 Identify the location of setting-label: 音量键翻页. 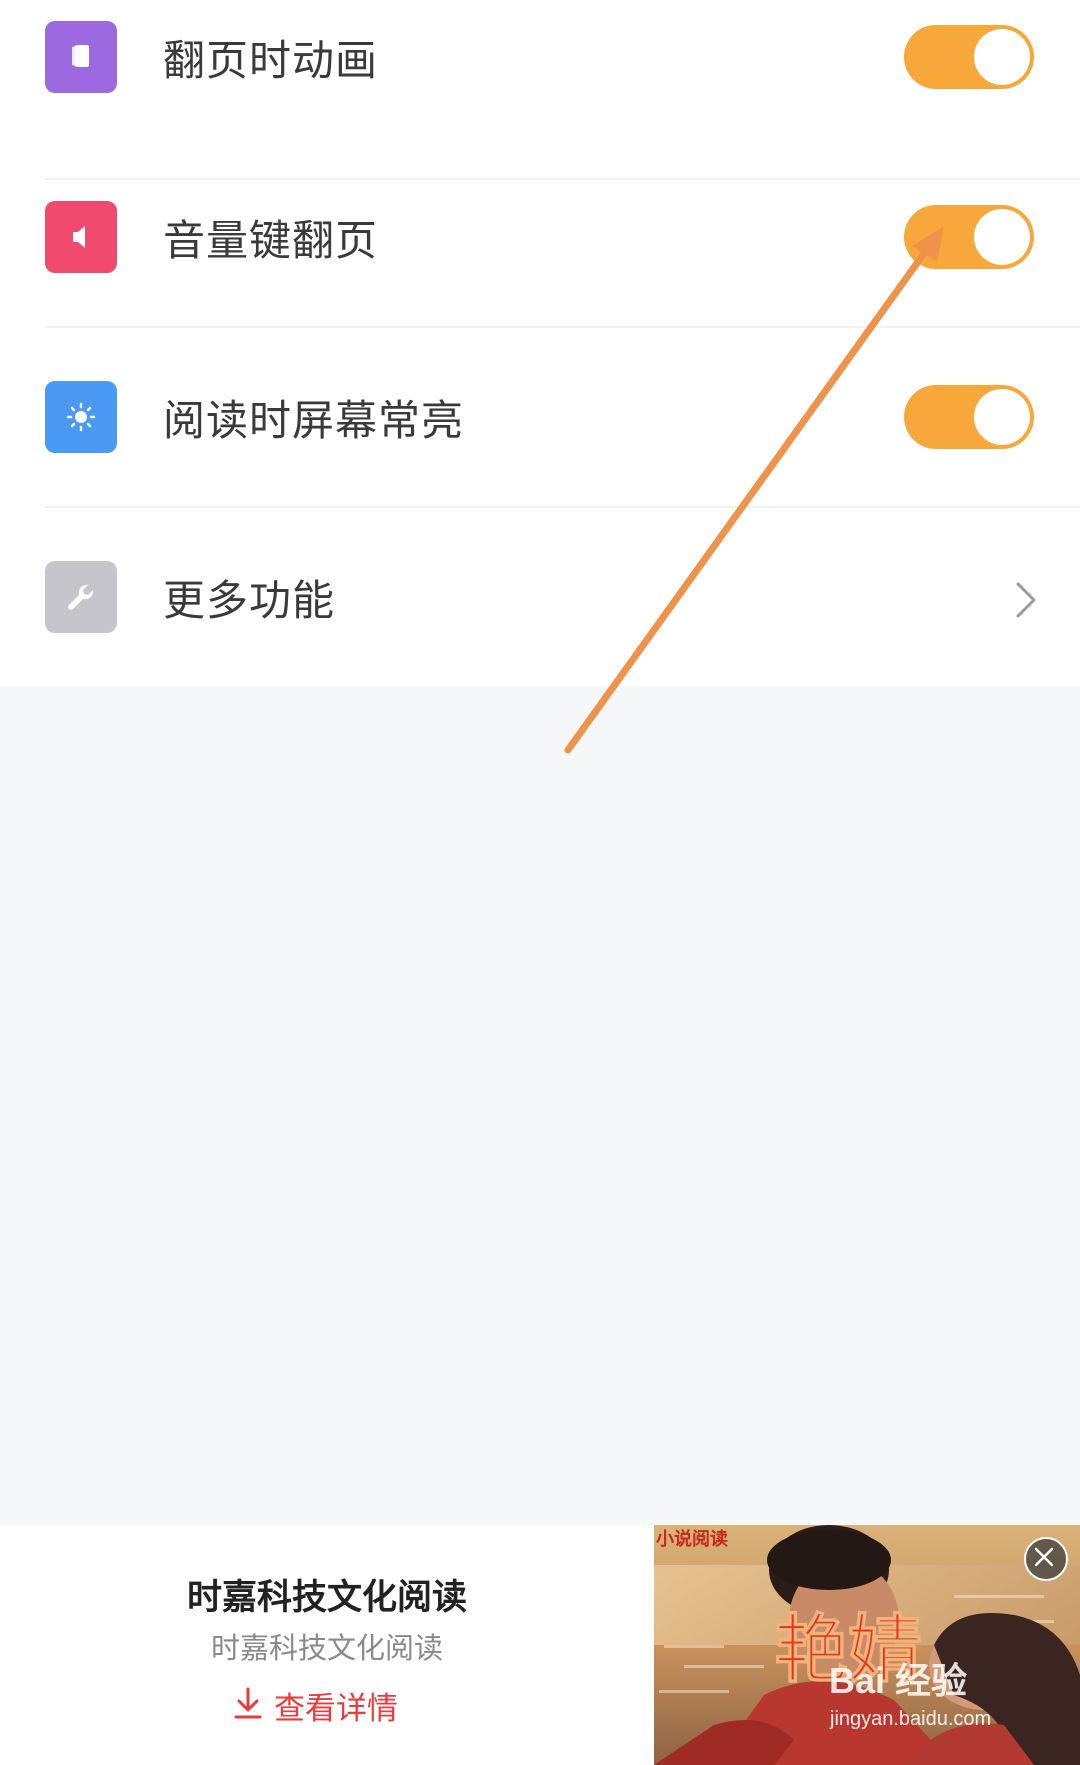
(271, 240).